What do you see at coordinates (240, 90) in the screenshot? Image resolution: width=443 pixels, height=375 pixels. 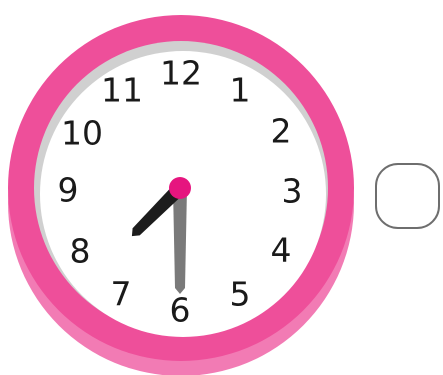 I see `numeral-1: 1` at bounding box center [240, 90].